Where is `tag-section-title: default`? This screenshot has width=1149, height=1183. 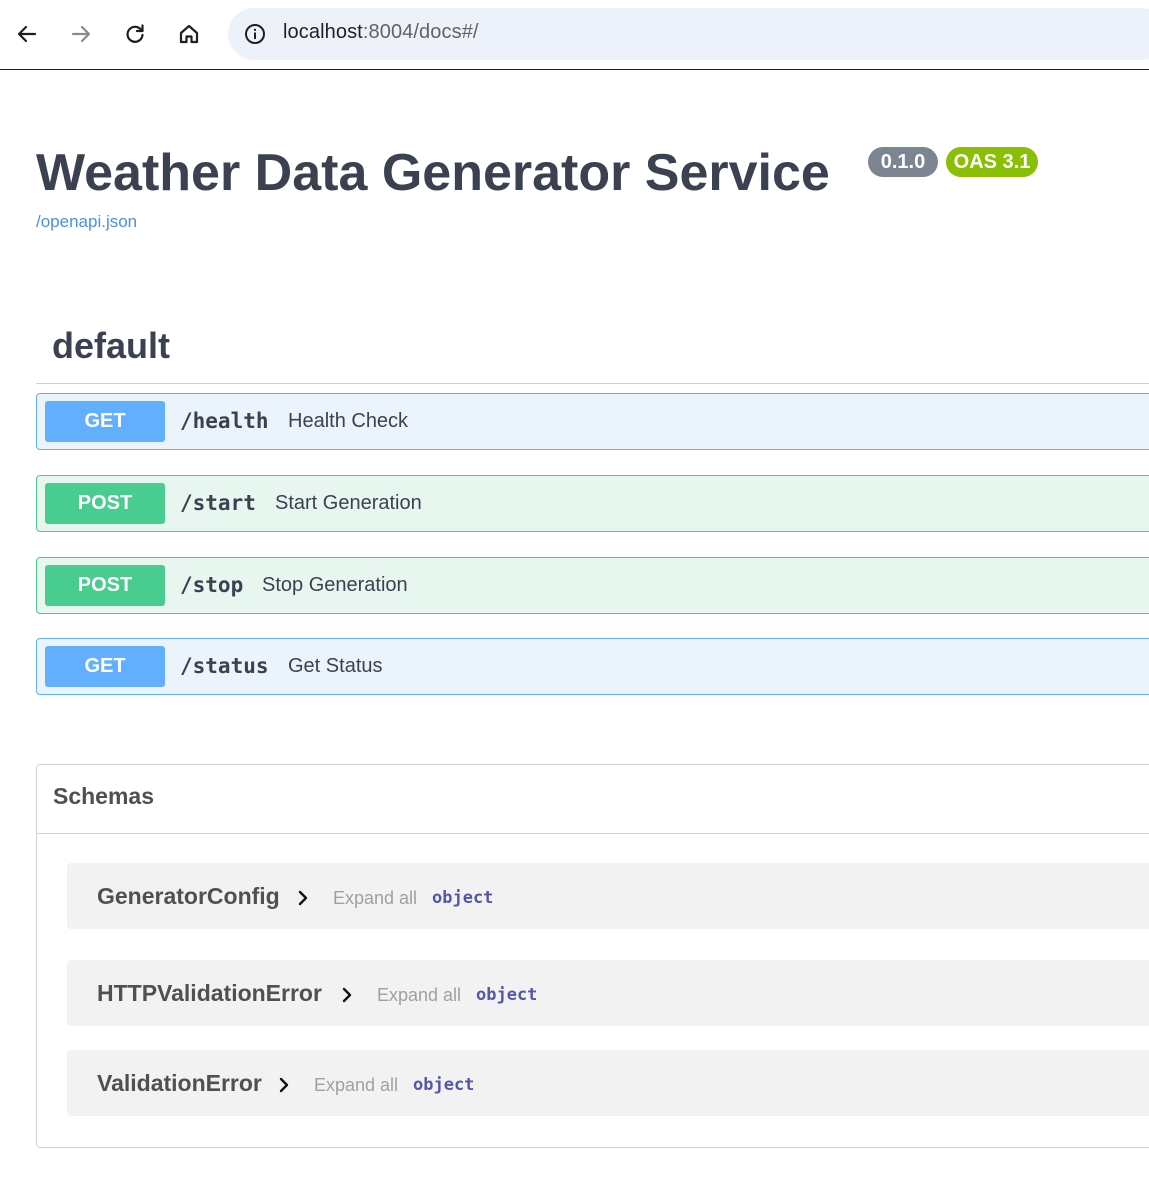 tag-section-title: default is located at coordinates (111, 346).